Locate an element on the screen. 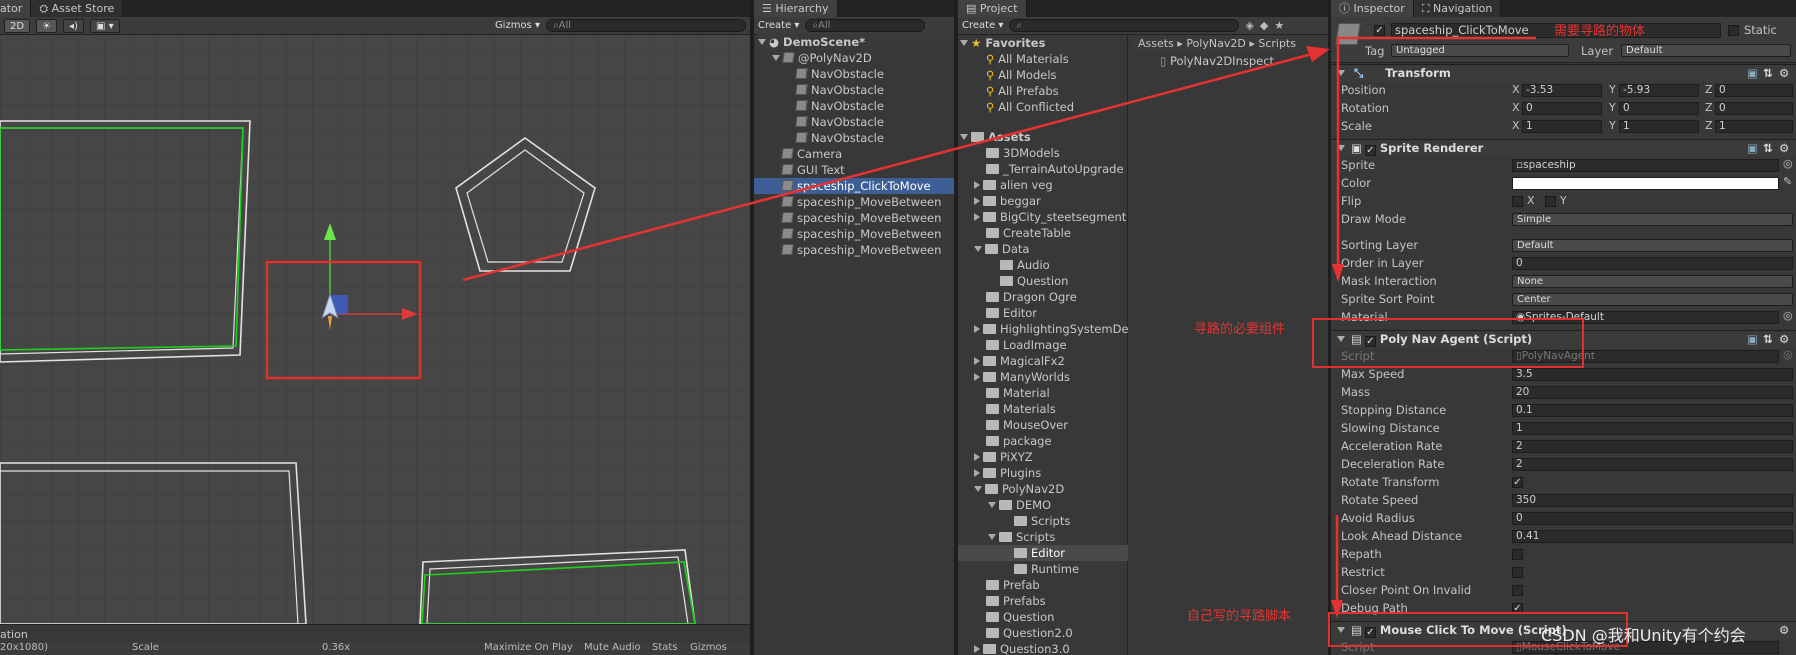 The image size is (1796, 655). folder-item: HighlightingSystemDe is located at coordinates (1051, 329).